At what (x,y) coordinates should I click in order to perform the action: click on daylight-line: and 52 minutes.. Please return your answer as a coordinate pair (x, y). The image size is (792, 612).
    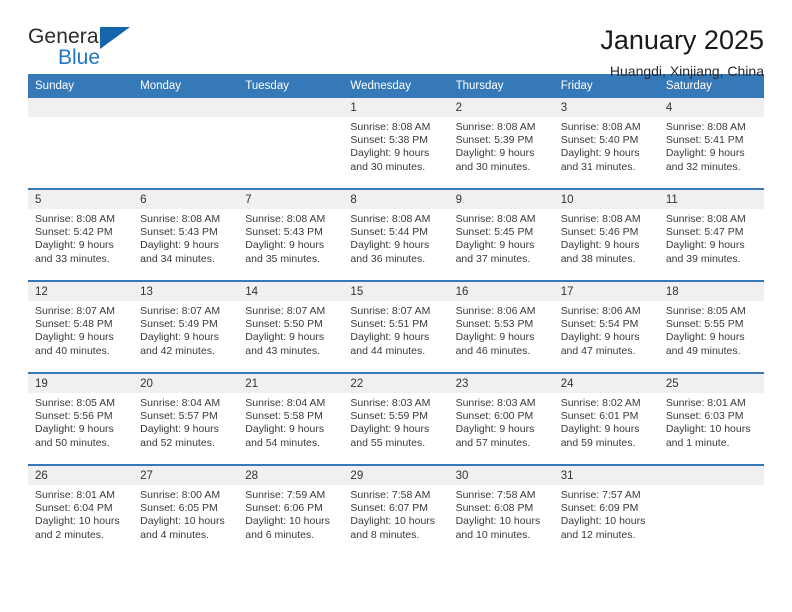
    Looking at the image, I should click on (177, 442).